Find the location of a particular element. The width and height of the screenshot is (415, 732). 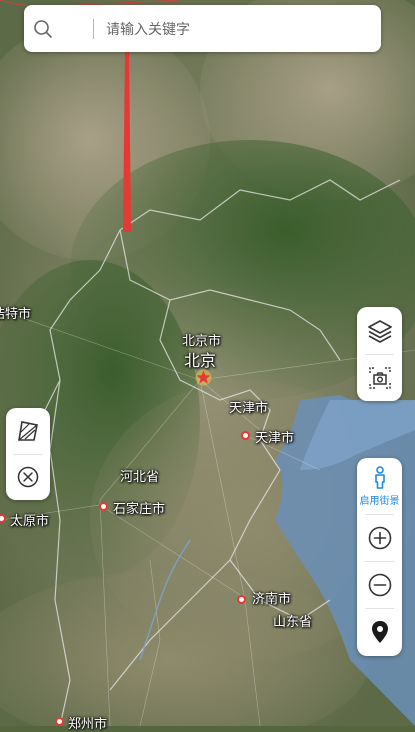

search-divider is located at coordinates (93, 29).